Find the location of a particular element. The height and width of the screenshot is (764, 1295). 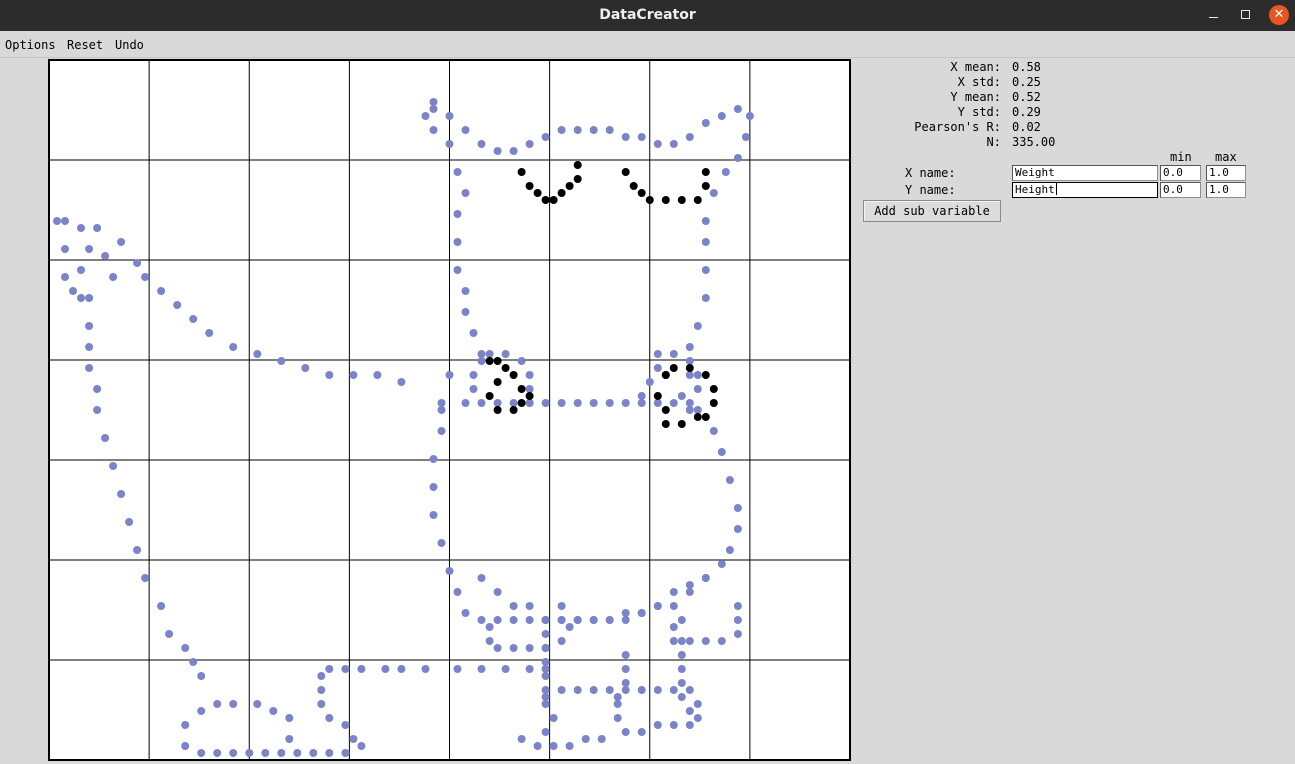

x-min-field: 0.0 is located at coordinates (1180, 173).